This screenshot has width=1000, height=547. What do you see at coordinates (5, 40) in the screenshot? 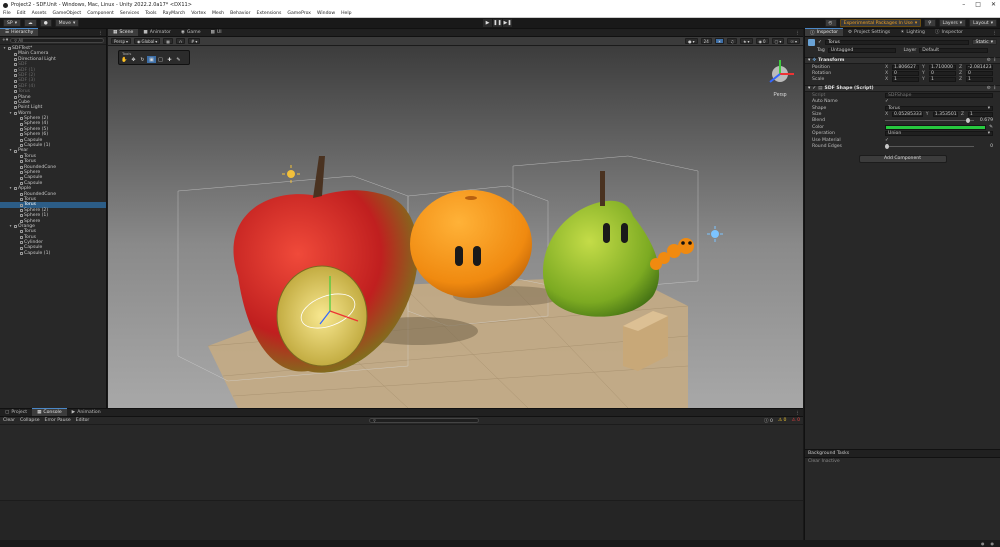
I see `add-icon: +▾` at bounding box center [5, 40].